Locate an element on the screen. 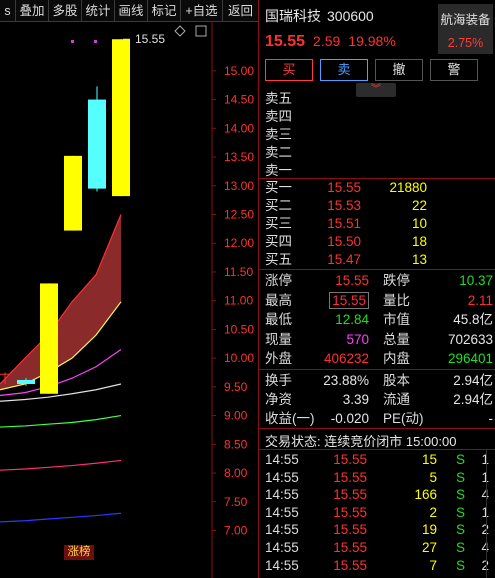 This screenshot has height=578, width=495. signal-dot is located at coordinates (72, 41).